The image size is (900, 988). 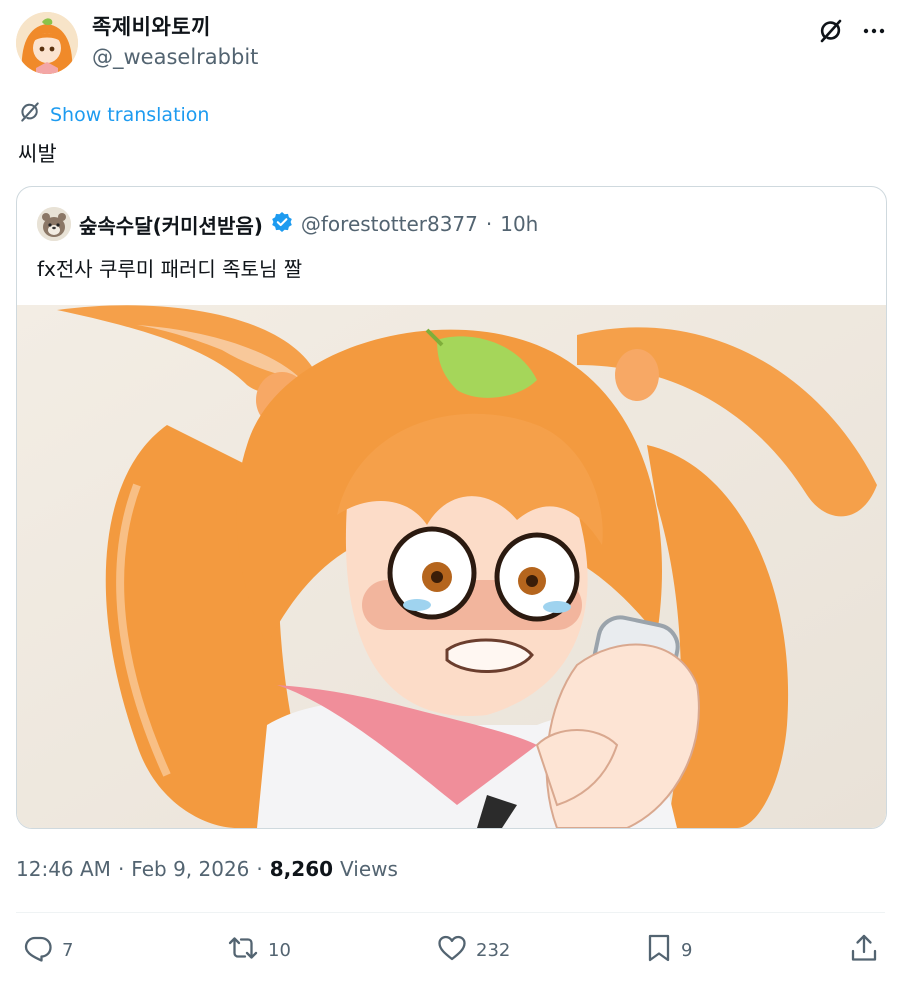 I want to click on bookmark-icon, so click(x=659, y=950).